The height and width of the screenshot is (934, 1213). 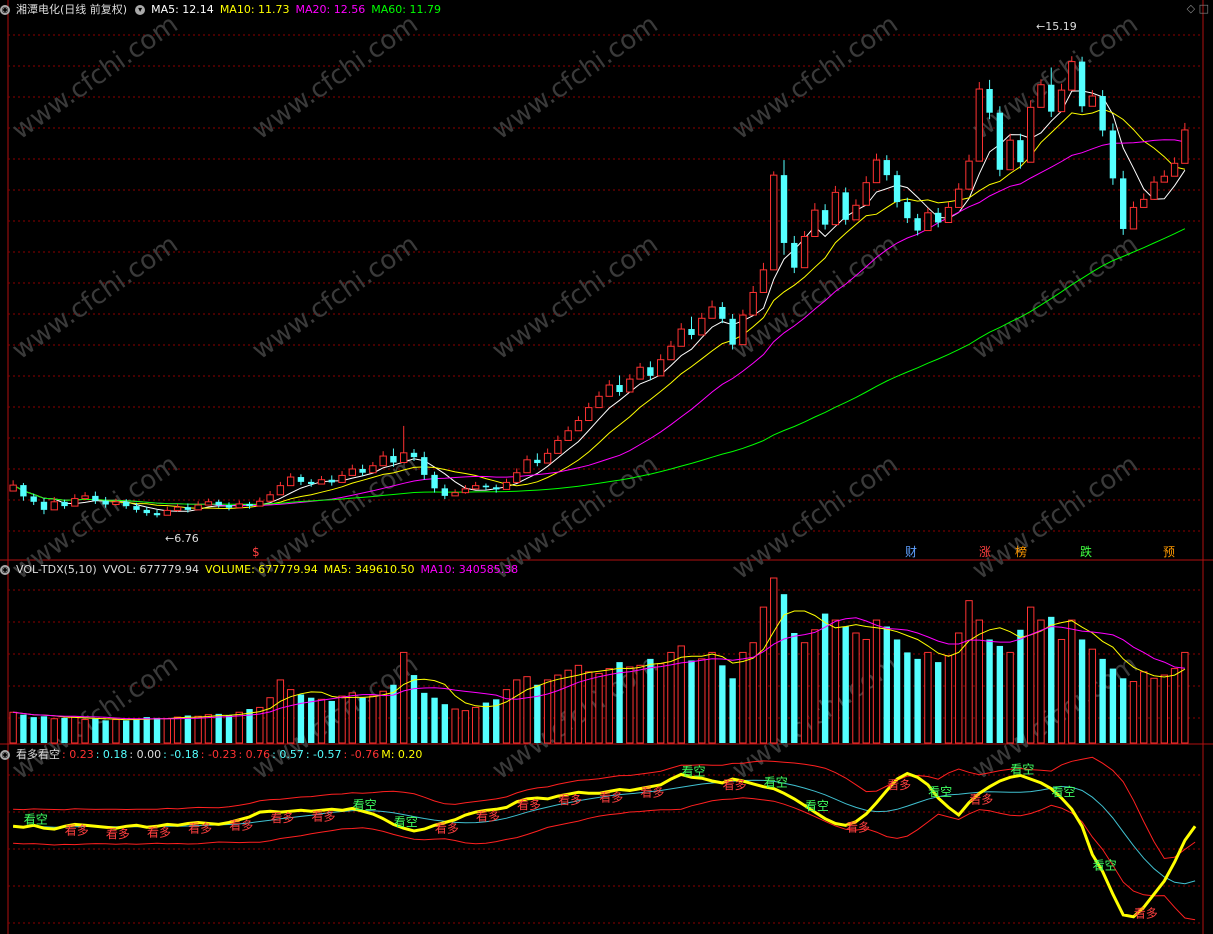 What do you see at coordinates (140, 10) in the screenshot?
I see `dropdown-icon: ▾` at bounding box center [140, 10].